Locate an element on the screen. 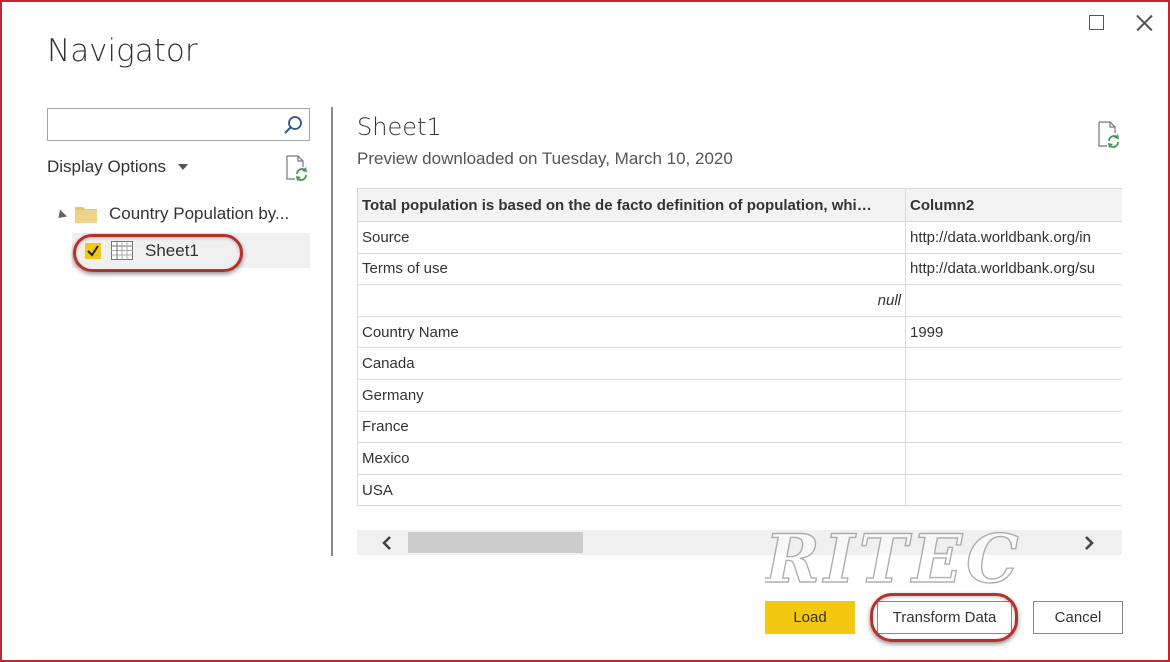  table-cell: Mexico is located at coordinates (631, 458).